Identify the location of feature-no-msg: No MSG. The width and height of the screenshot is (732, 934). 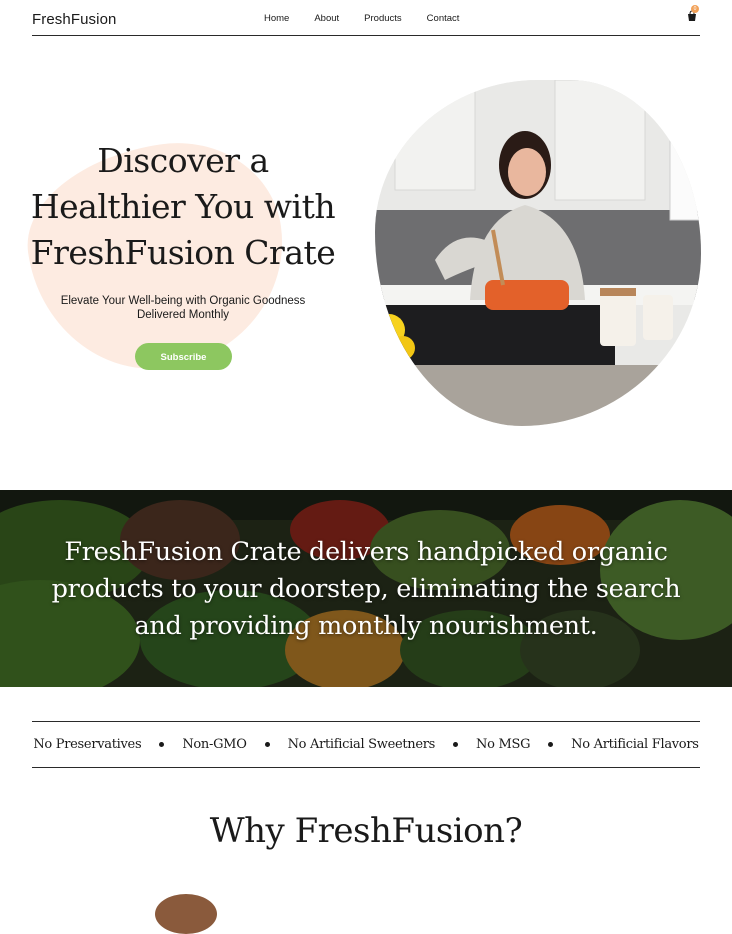
(503, 744).